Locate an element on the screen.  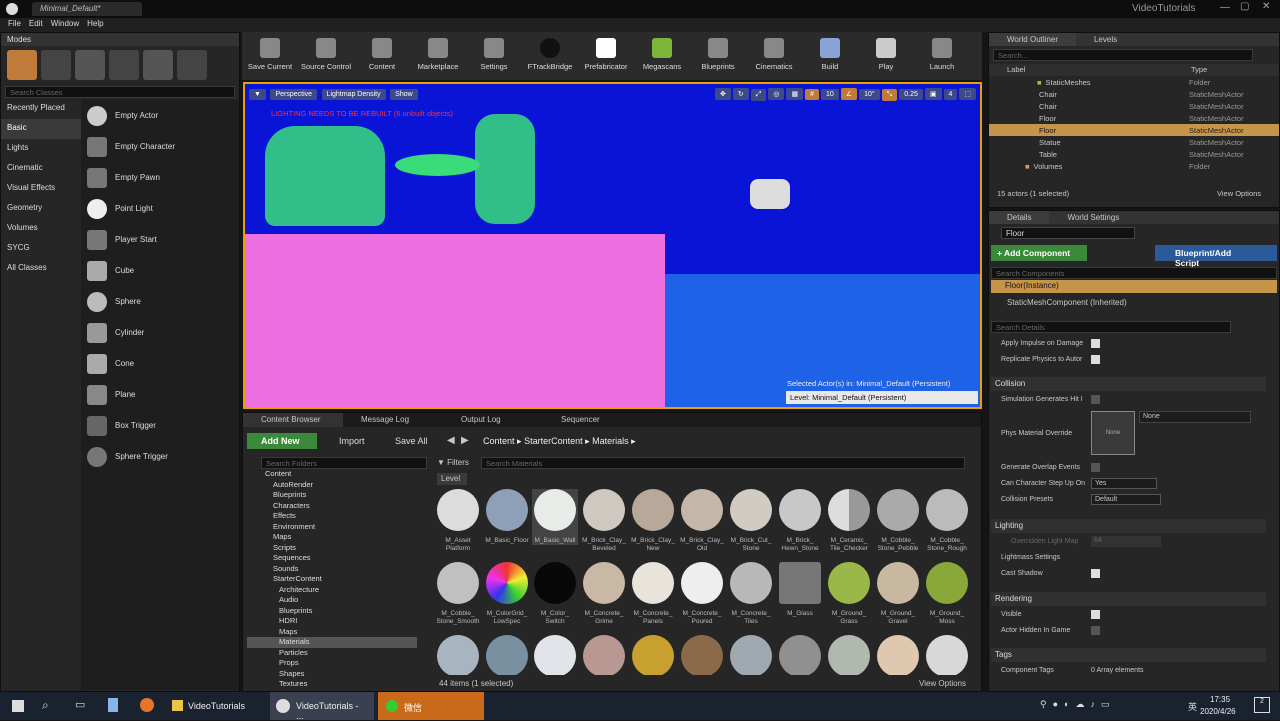
folder-item: Content is located at coordinates (332, 474).